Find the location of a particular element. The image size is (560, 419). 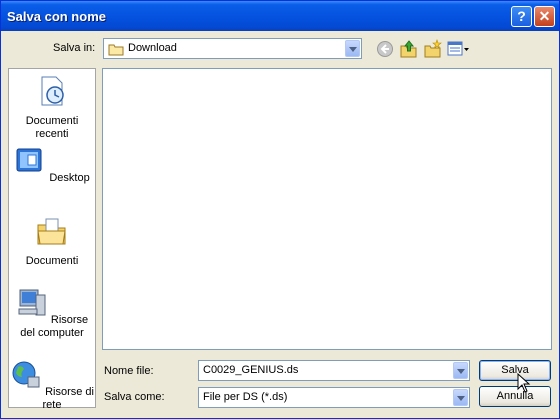

place-network: Risorse di rete is located at coordinates (52, 385).